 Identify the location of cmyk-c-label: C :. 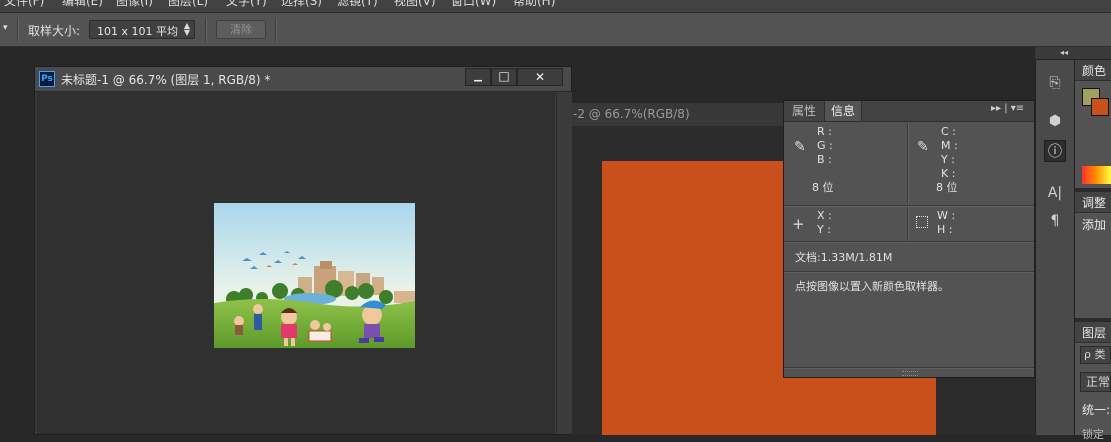
(948, 131).